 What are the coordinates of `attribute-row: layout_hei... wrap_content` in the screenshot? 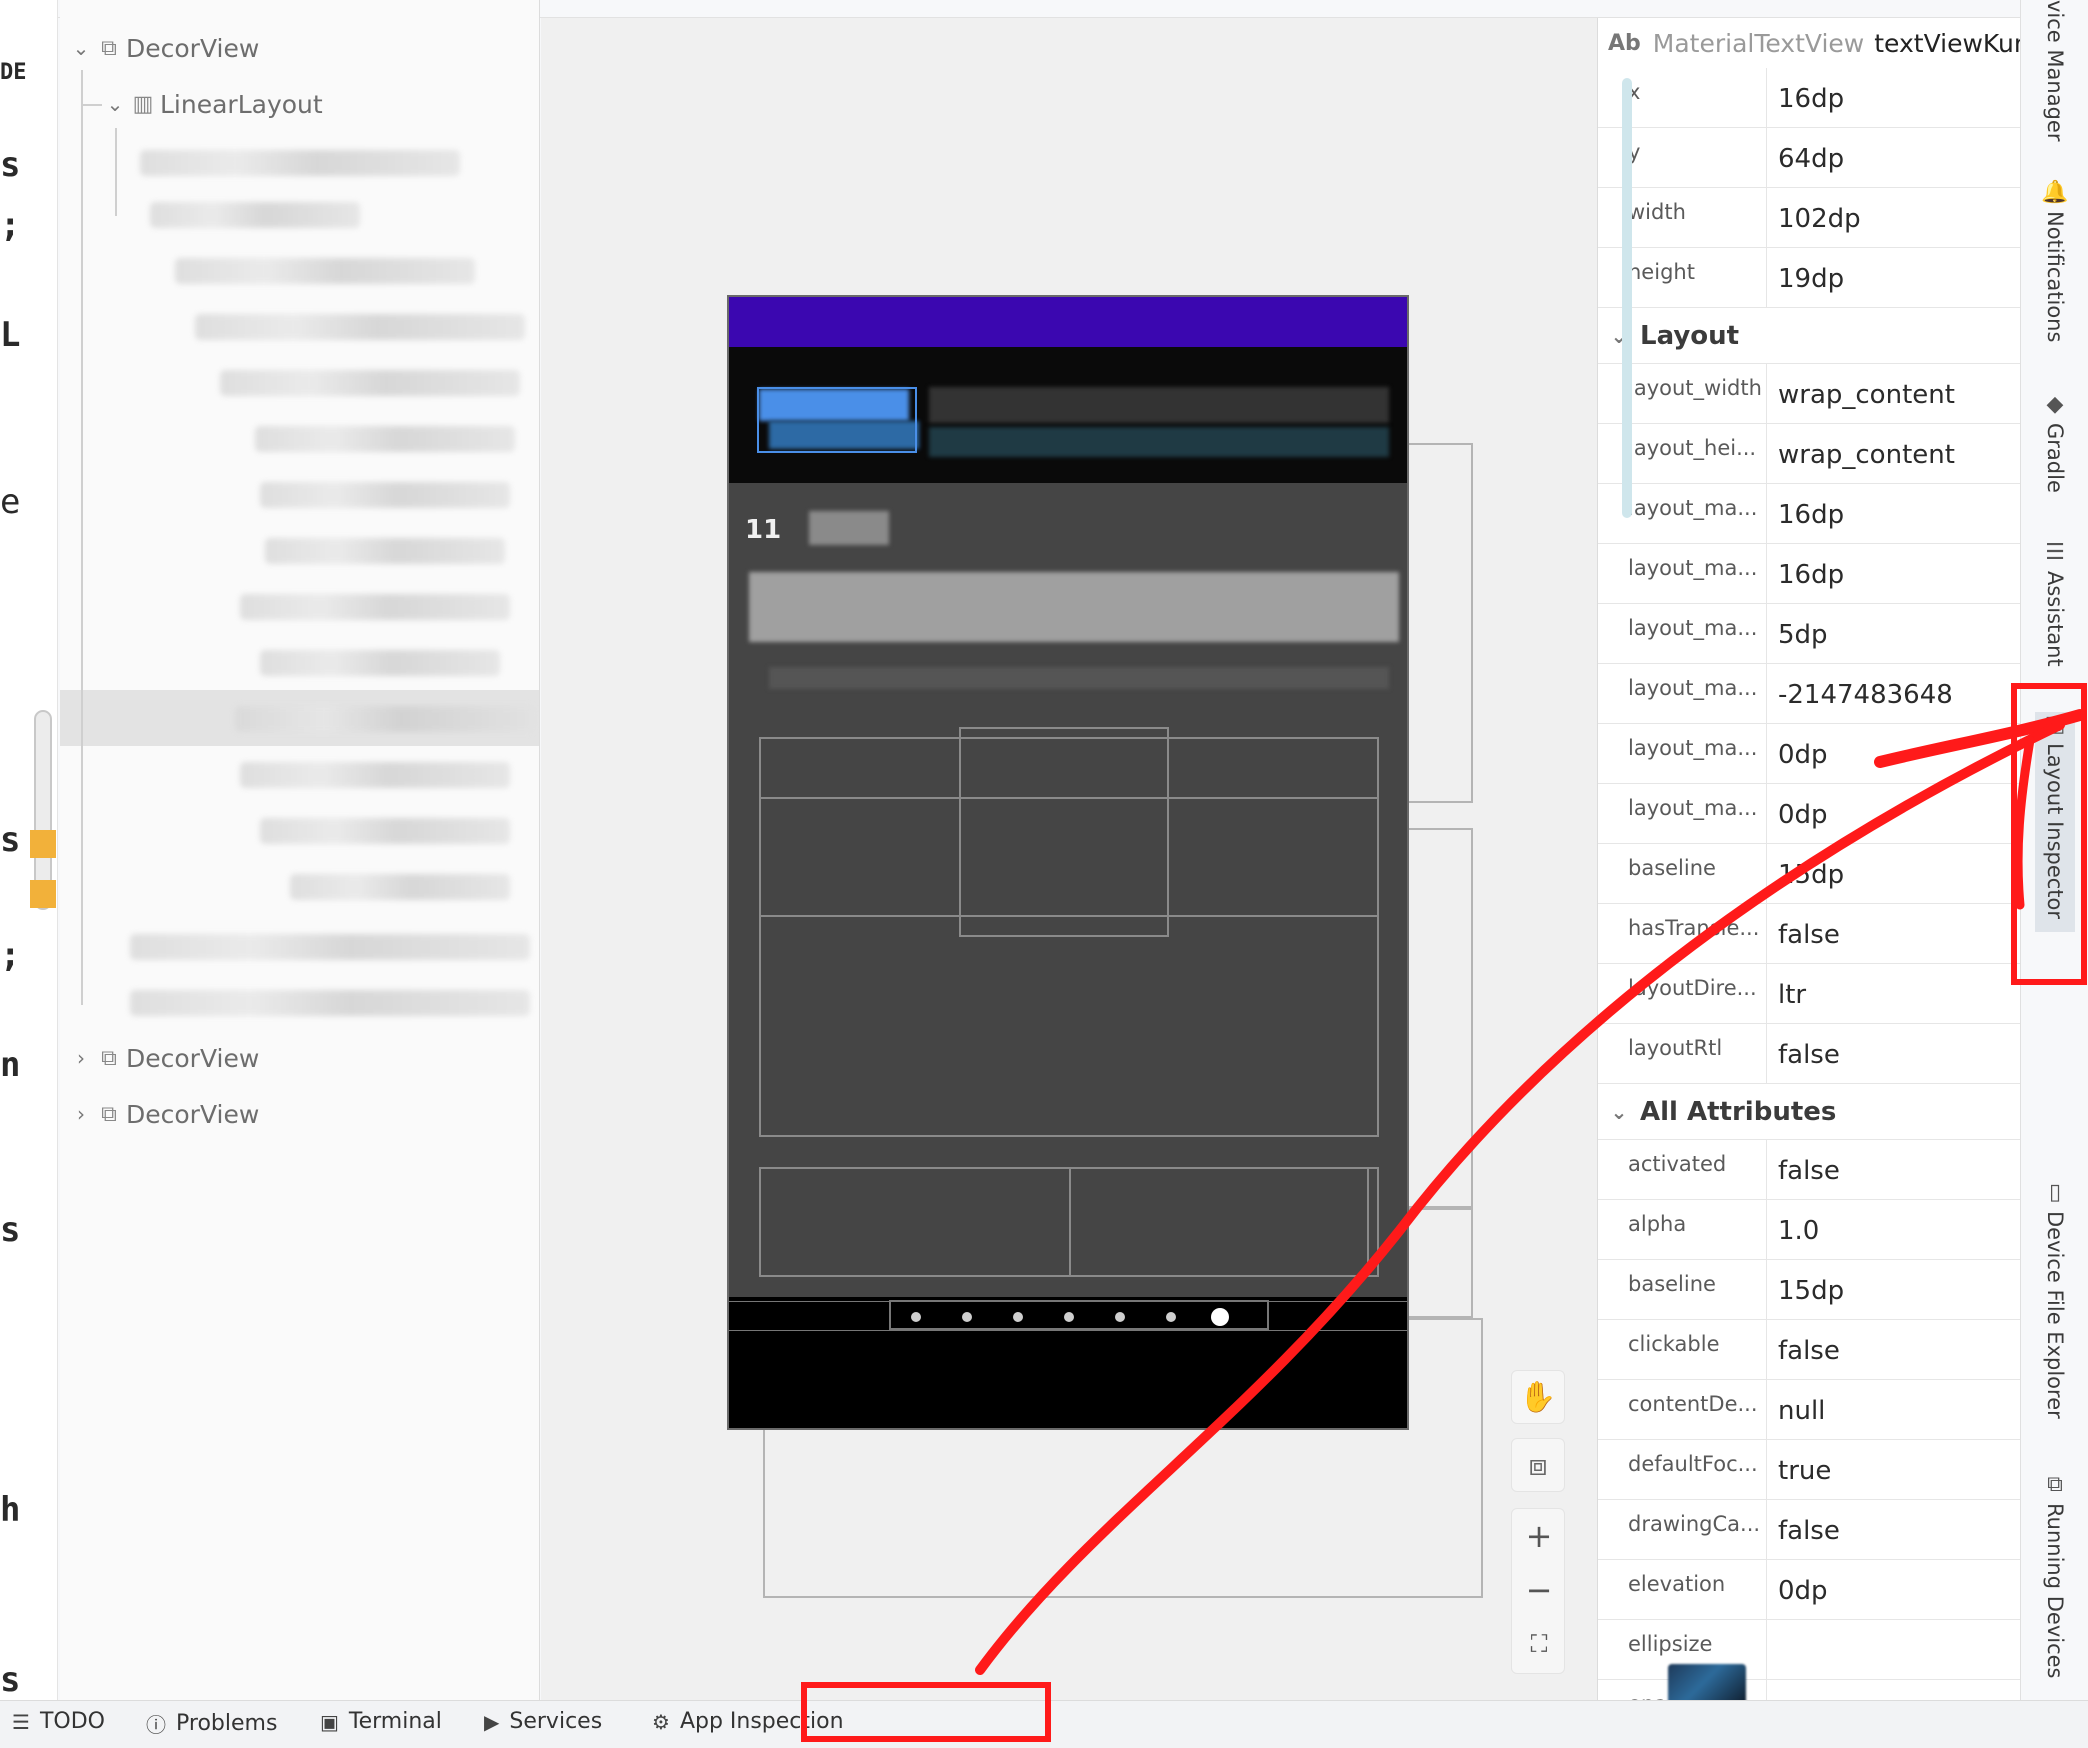 It's located at (1809, 454).